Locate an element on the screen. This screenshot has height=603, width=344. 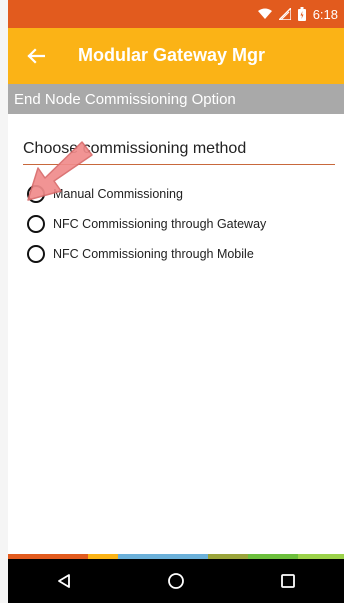
radio-option-nfc-mobile: NFC Commissioning through Mobile is located at coordinates (146, 254).